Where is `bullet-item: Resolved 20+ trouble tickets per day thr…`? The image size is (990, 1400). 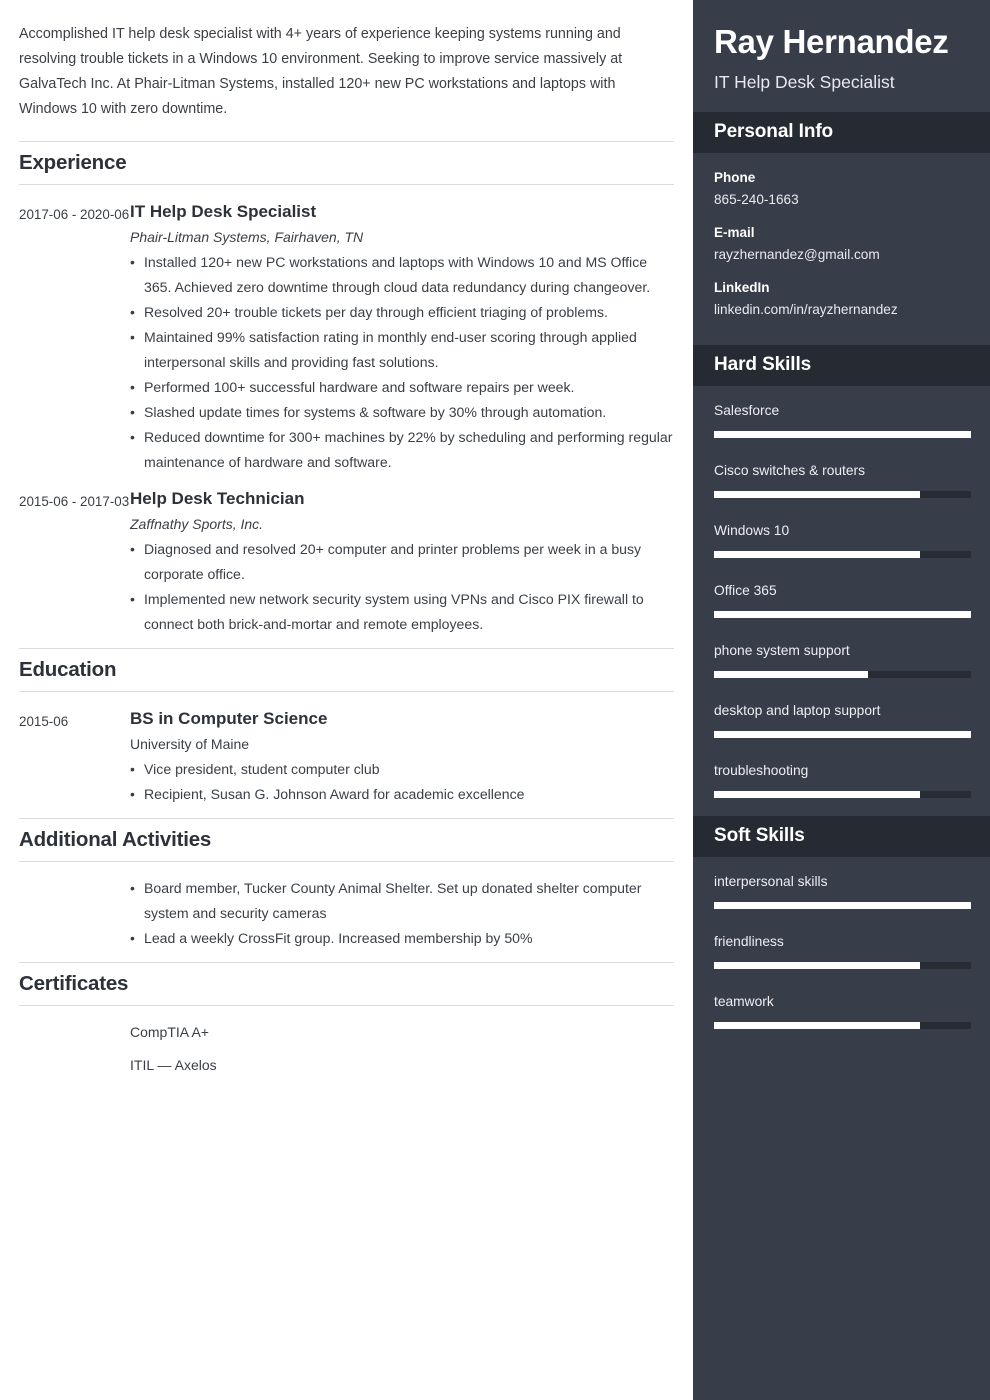 bullet-item: Resolved 20+ trouble tickets per day thr… is located at coordinates (402, 312).